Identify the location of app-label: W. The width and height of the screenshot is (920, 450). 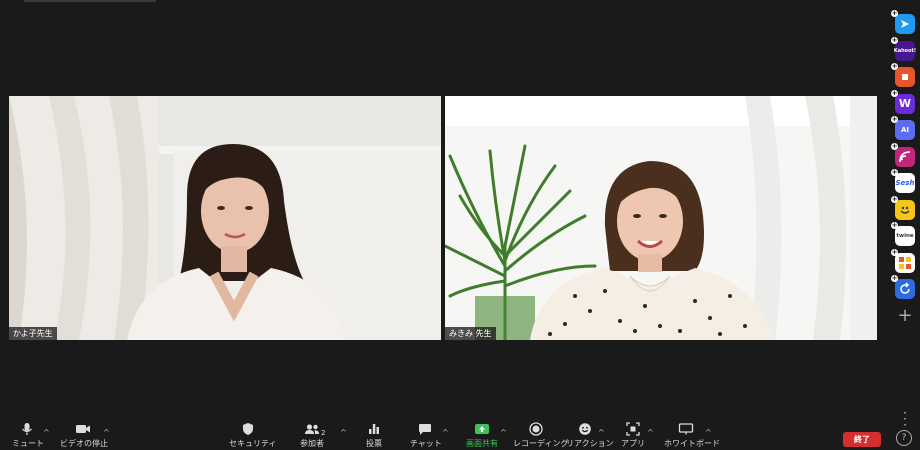
(905, 103).